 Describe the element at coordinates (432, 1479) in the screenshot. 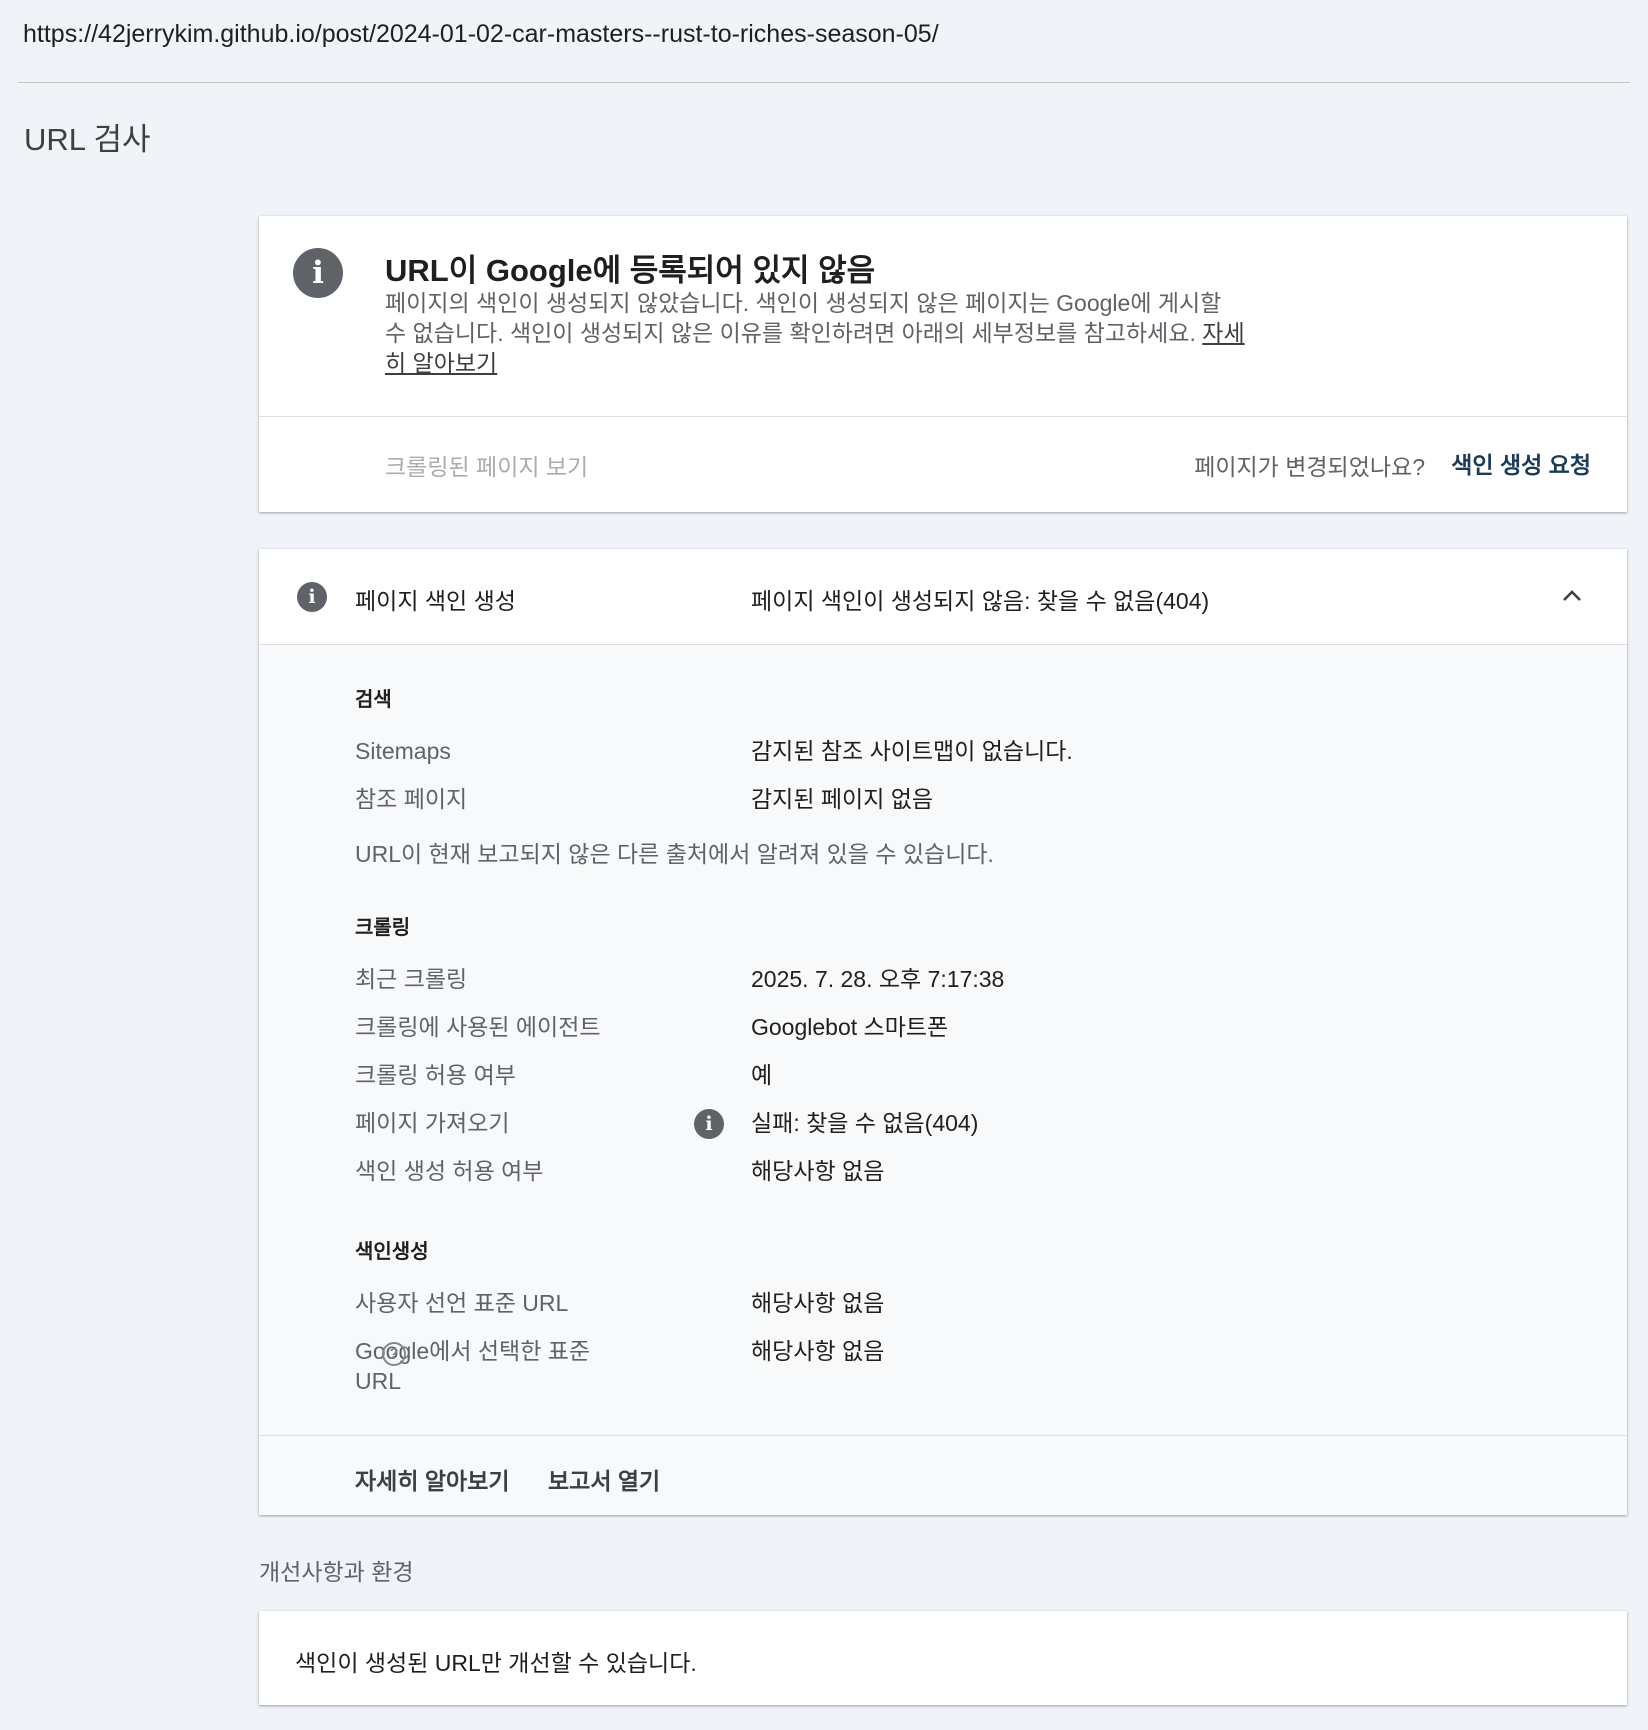

I see `learn-more-button: 자세히 알아보기` at that location.